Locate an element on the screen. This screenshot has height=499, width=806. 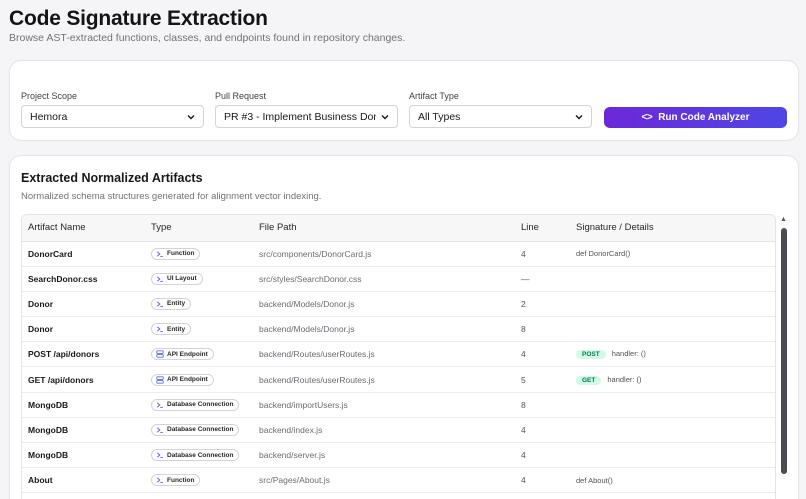
section-title: Extracted Normalized Artifacts is located at coordinates (112, 178).